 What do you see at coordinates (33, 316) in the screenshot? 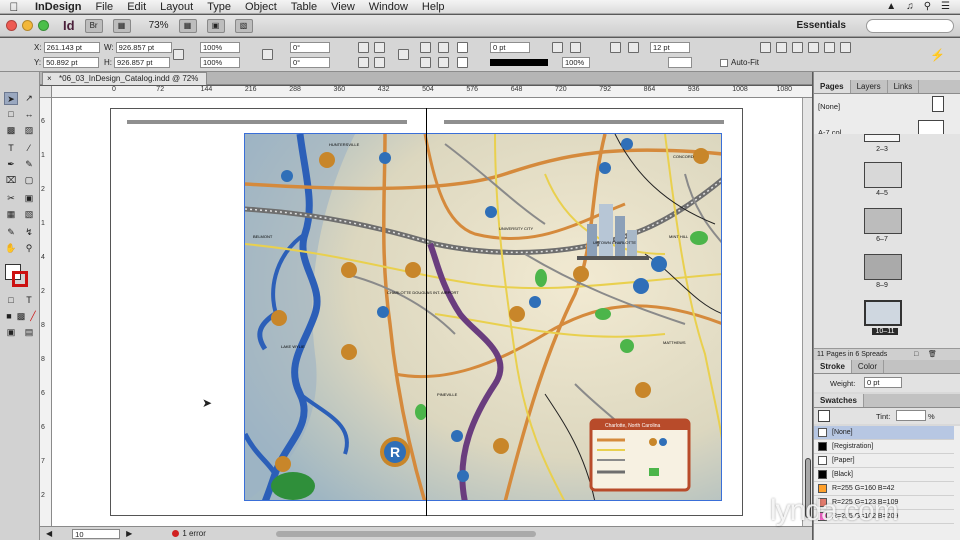
I see `apply-none-icon: ╱` at bounding box center [33, 316].